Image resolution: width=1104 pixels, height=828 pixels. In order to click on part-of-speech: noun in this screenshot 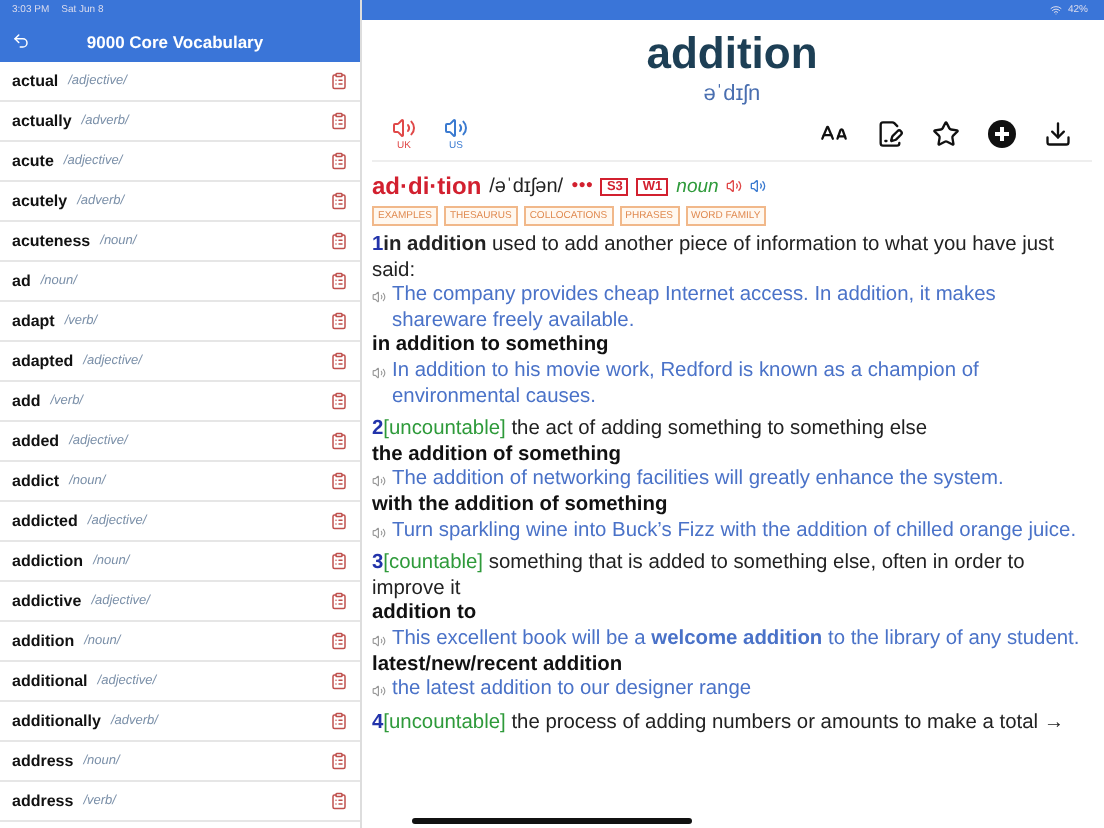, I will do `click(697, 186)`.